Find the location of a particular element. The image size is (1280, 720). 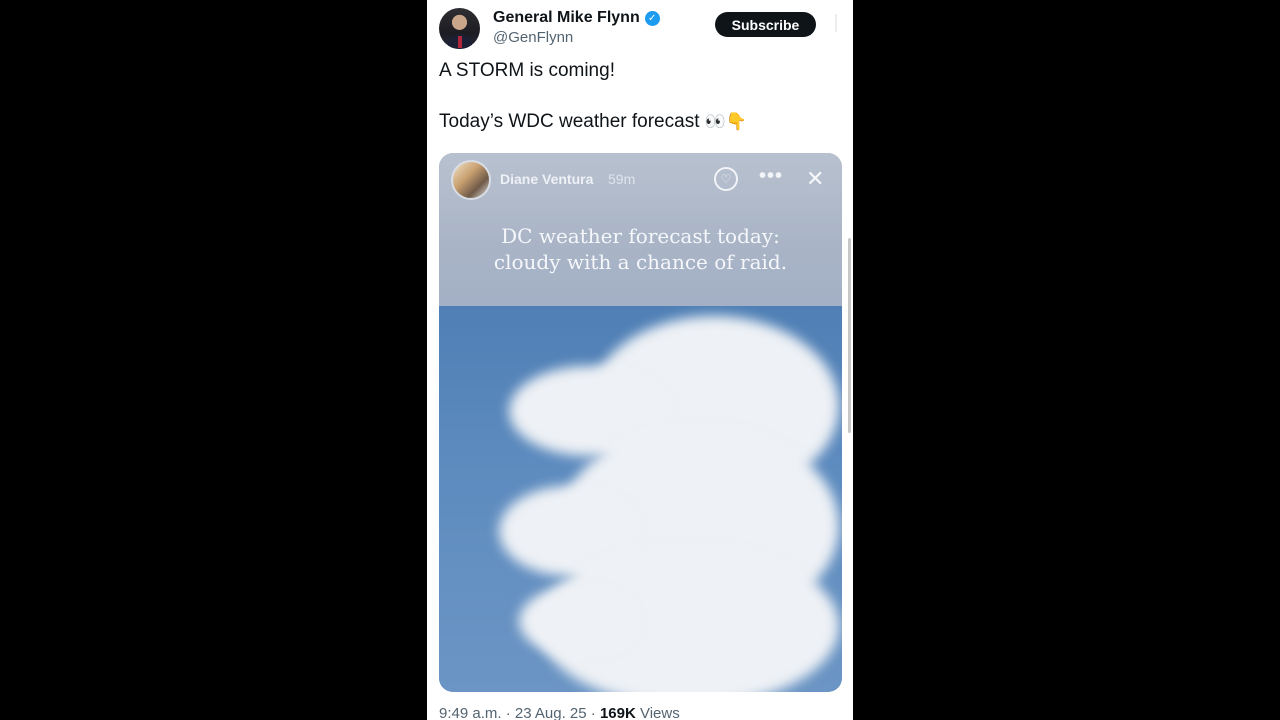

views-label: Views is located at coordinates (657, 712).